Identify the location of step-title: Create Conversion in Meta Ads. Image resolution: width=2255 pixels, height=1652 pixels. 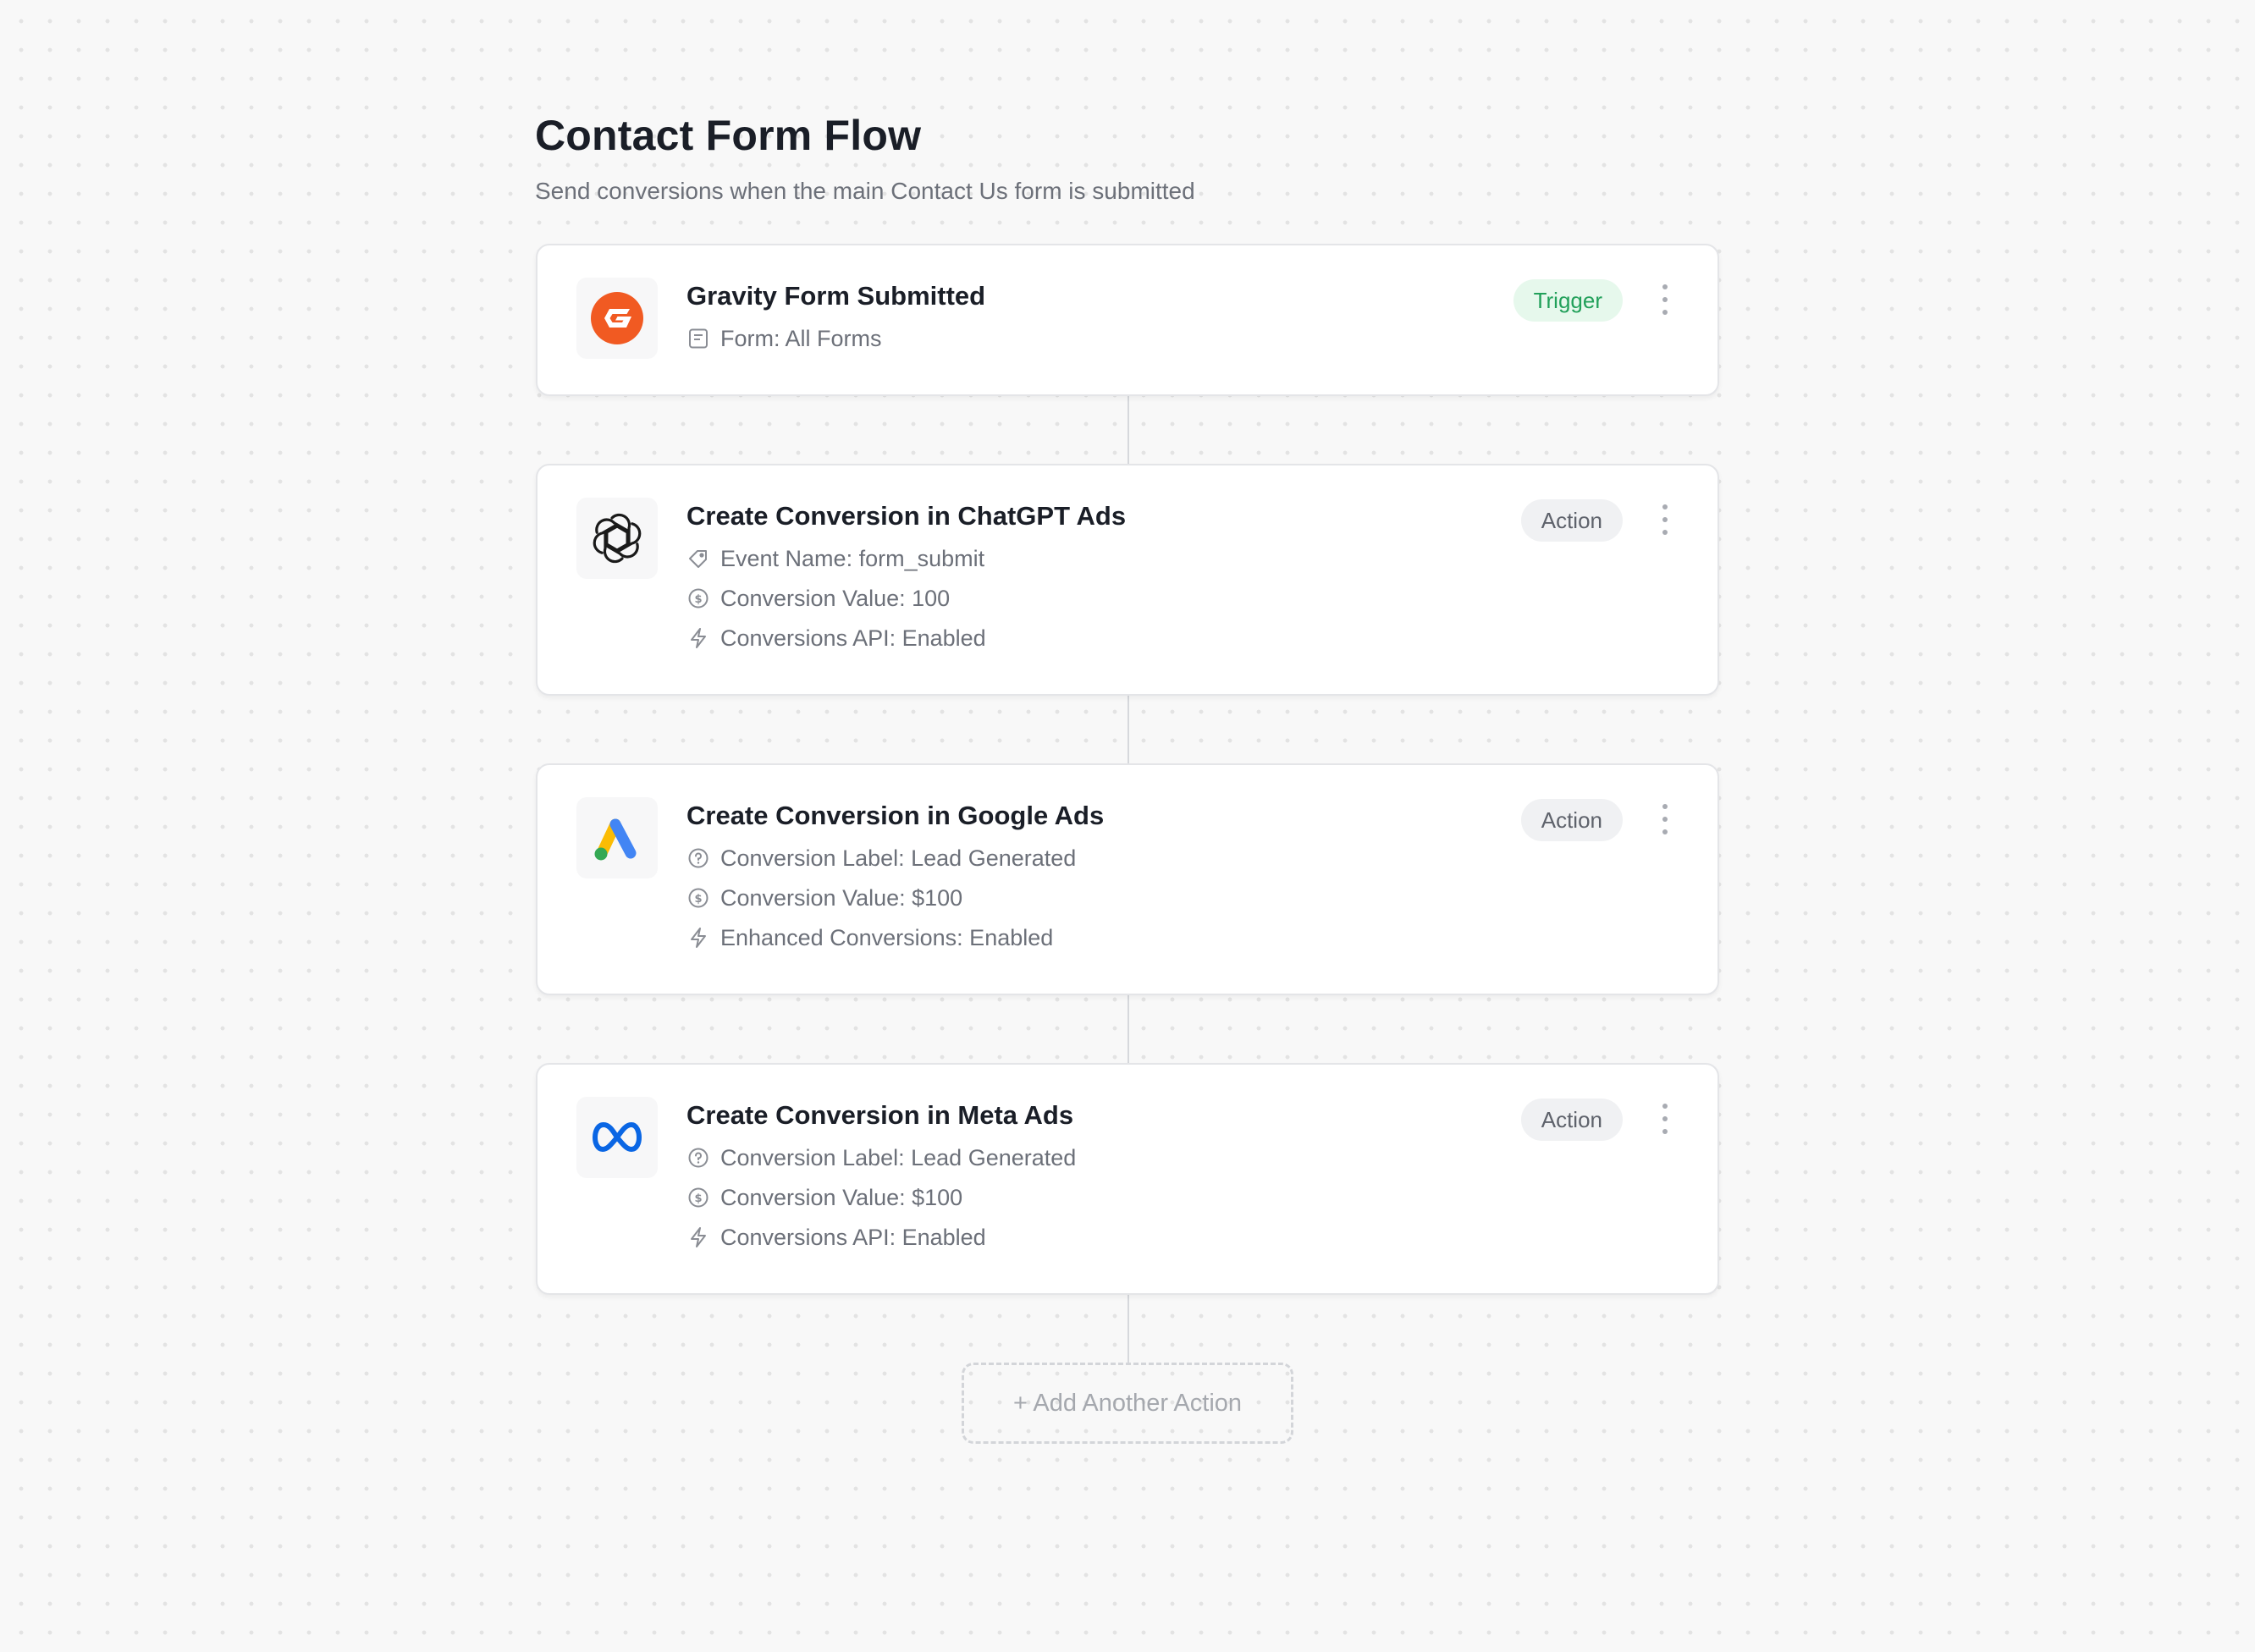
(880, 1115).